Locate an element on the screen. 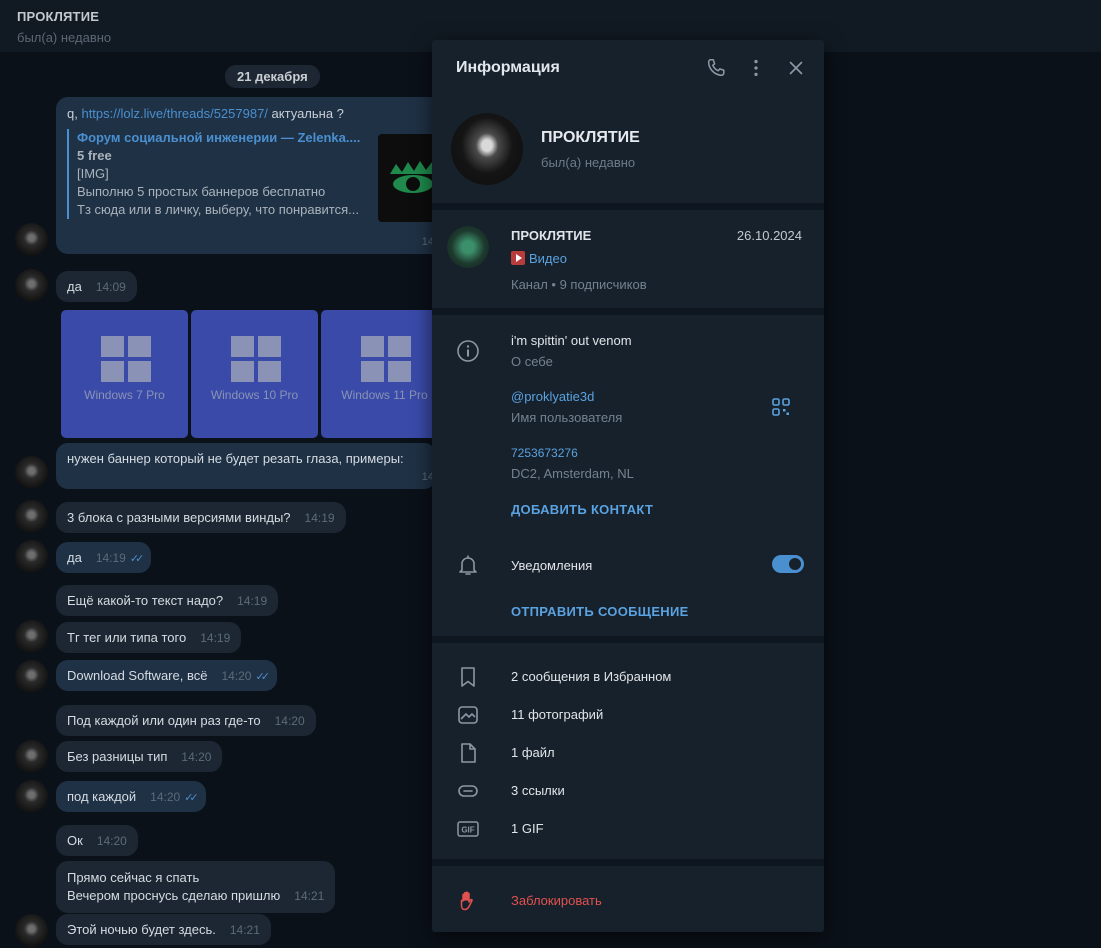 The height and width of the screenshot is (948, 1101). message-link: https://lolz.live/threads/5257987/ is located at coordinates (174, 113).